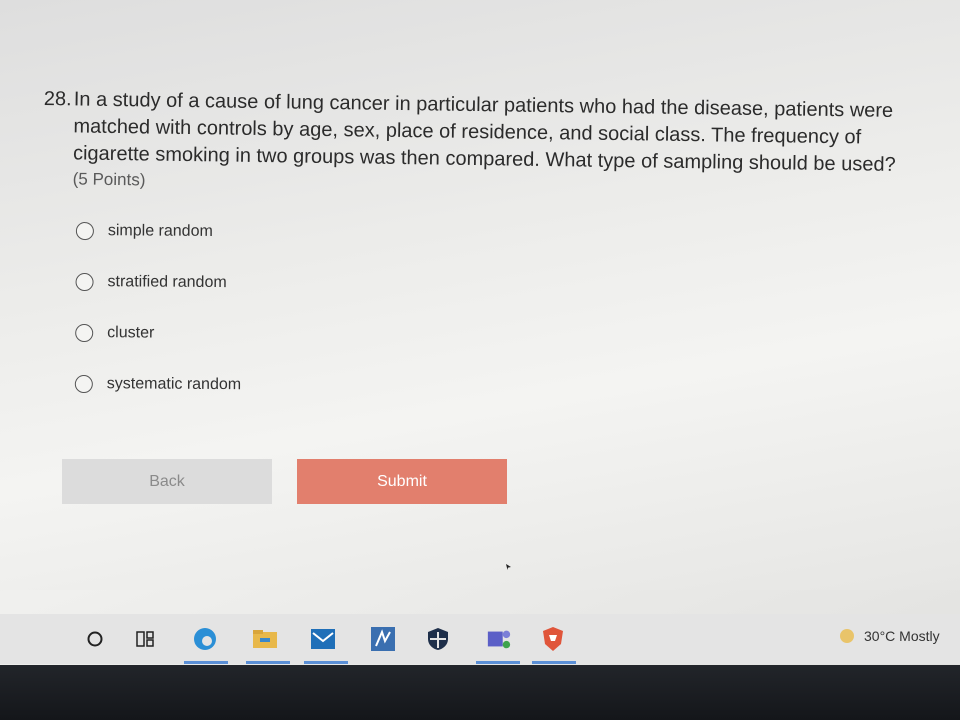 This screenshot has height=720, width=960. What do you see at coordinates (167, 481) in the screenshot?
I see `back-button: Back` at bounding box center [167, 481].